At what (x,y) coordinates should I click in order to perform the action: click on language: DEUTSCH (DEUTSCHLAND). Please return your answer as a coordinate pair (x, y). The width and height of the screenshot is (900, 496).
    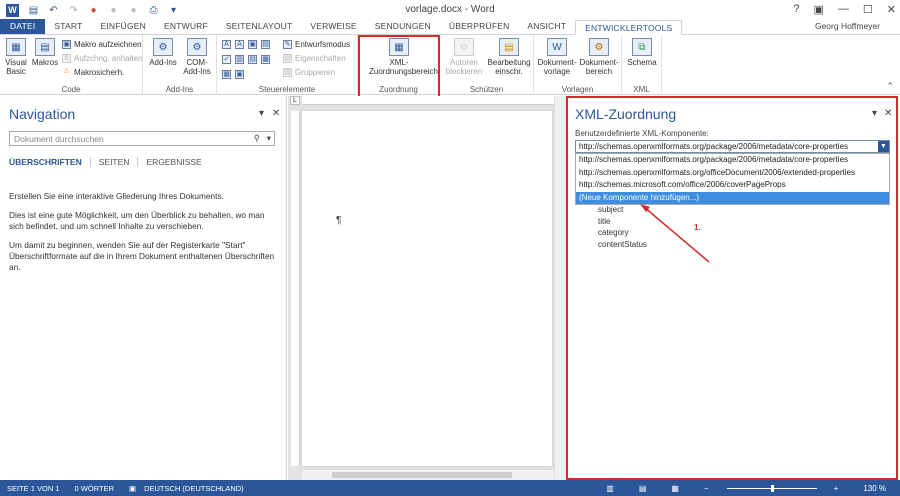
    Looking at the image, I should click on (194, 488).